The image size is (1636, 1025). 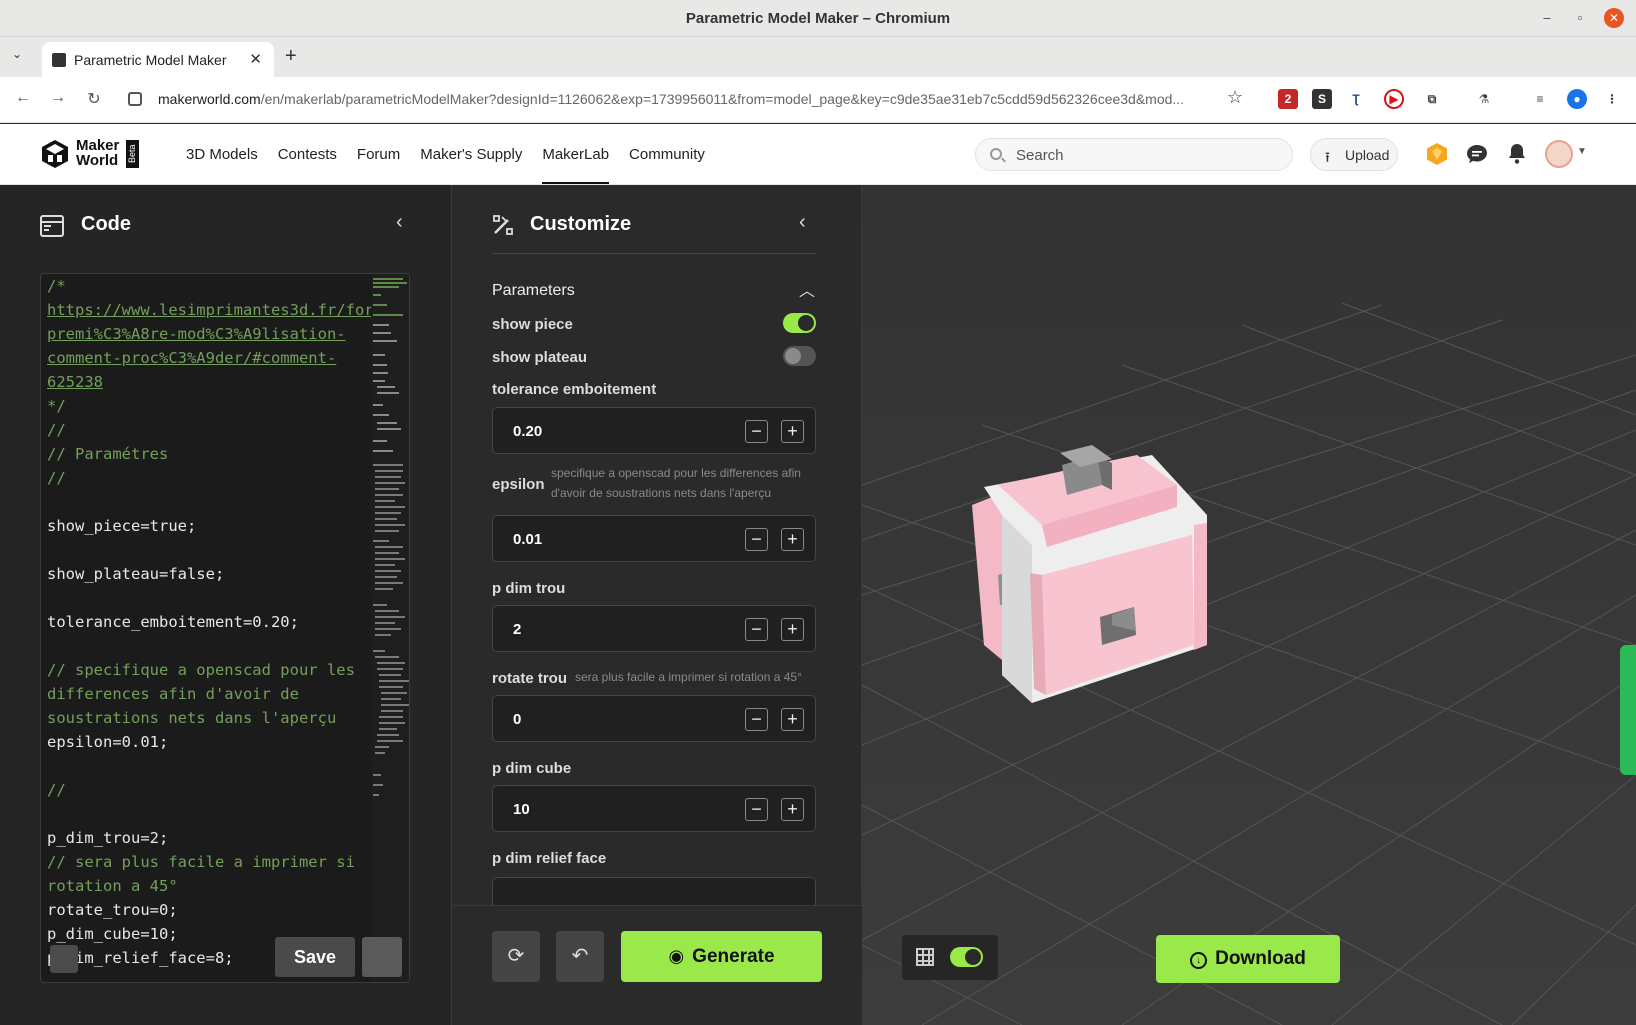 What do you see at coordinates (527, 539) in the screenshot?
I see `epsilon-value: 0.01` at bounding box center [527, 539].